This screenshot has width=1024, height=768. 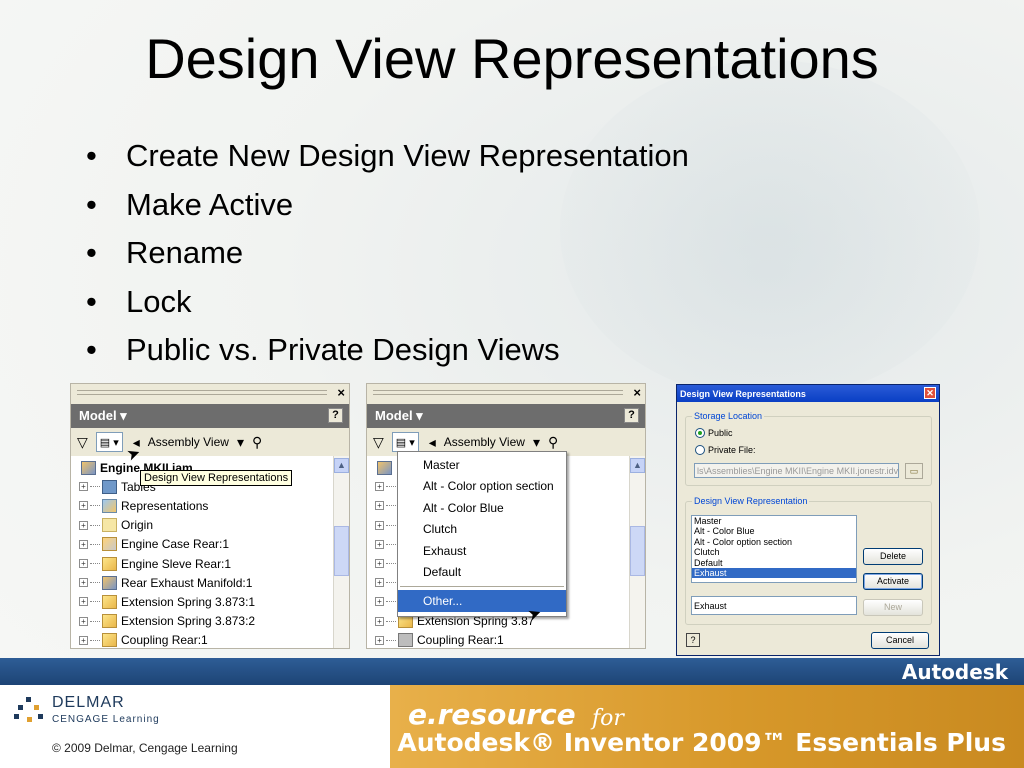 I want to click on menu-item-clutch: Clutch, so click(x=482, y=530).